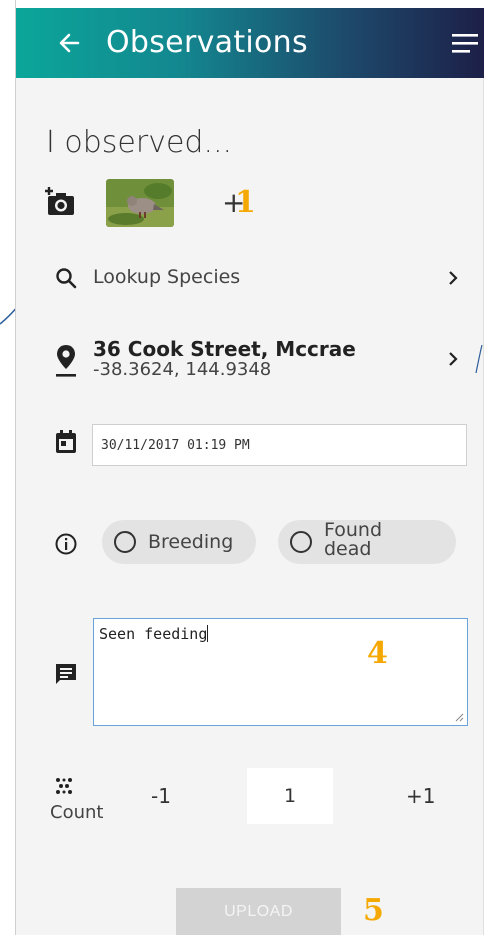 This screenshot has height=935, width=484. What do you see at coordinates (77, 812) in the screenshot?
I see `count-label: Count` at bounding box center [77, 812].